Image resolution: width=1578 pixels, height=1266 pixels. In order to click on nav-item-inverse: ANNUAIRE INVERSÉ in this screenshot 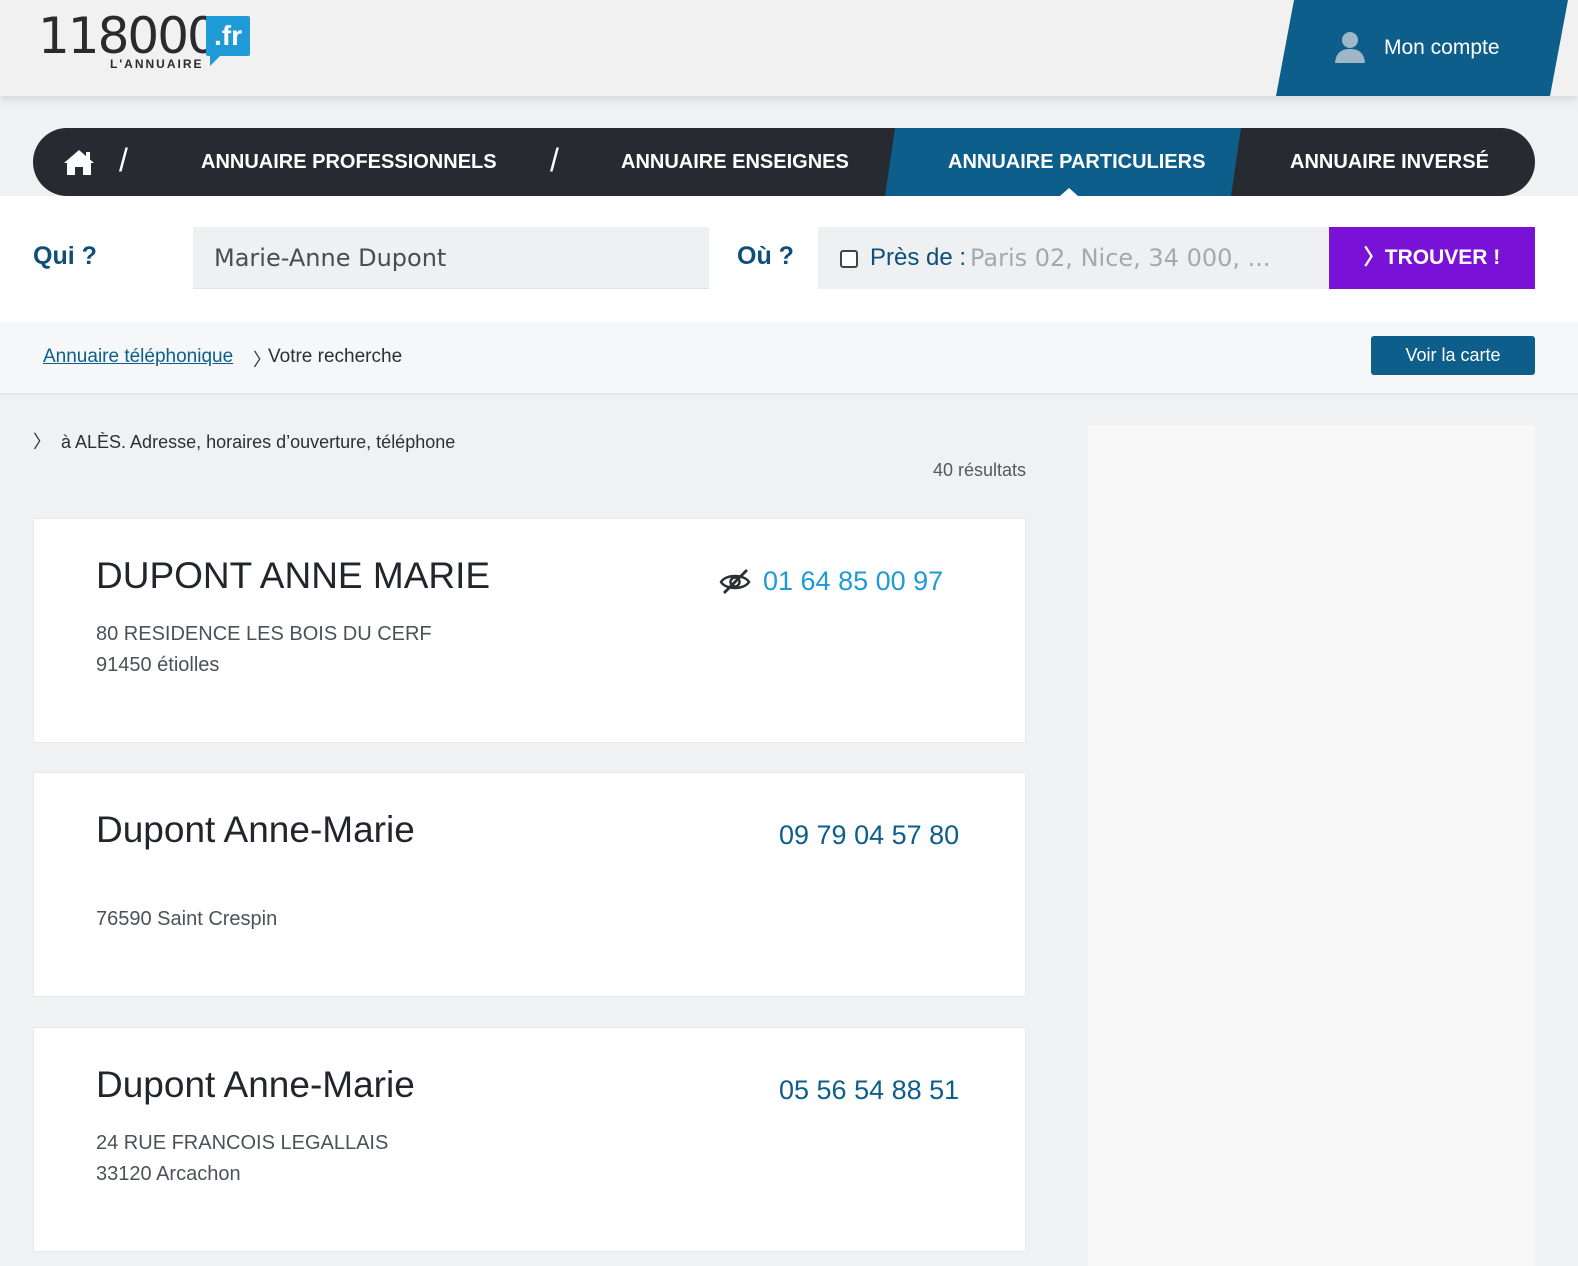, I will do `click(1389, 162)`.